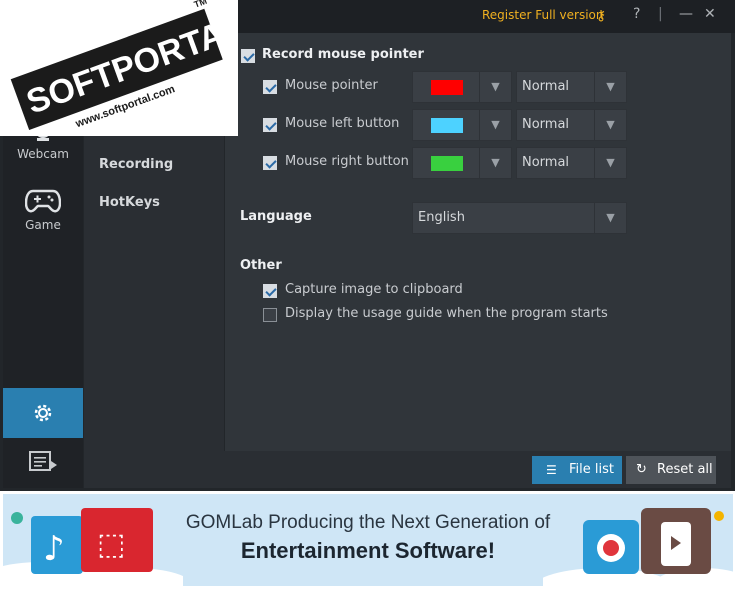 The image size is (735, 589). What do you see at coordinates (43, 154) in the screenshot?
I see `sidebar-item-label: Webcam` at bounding box center [43, 154].